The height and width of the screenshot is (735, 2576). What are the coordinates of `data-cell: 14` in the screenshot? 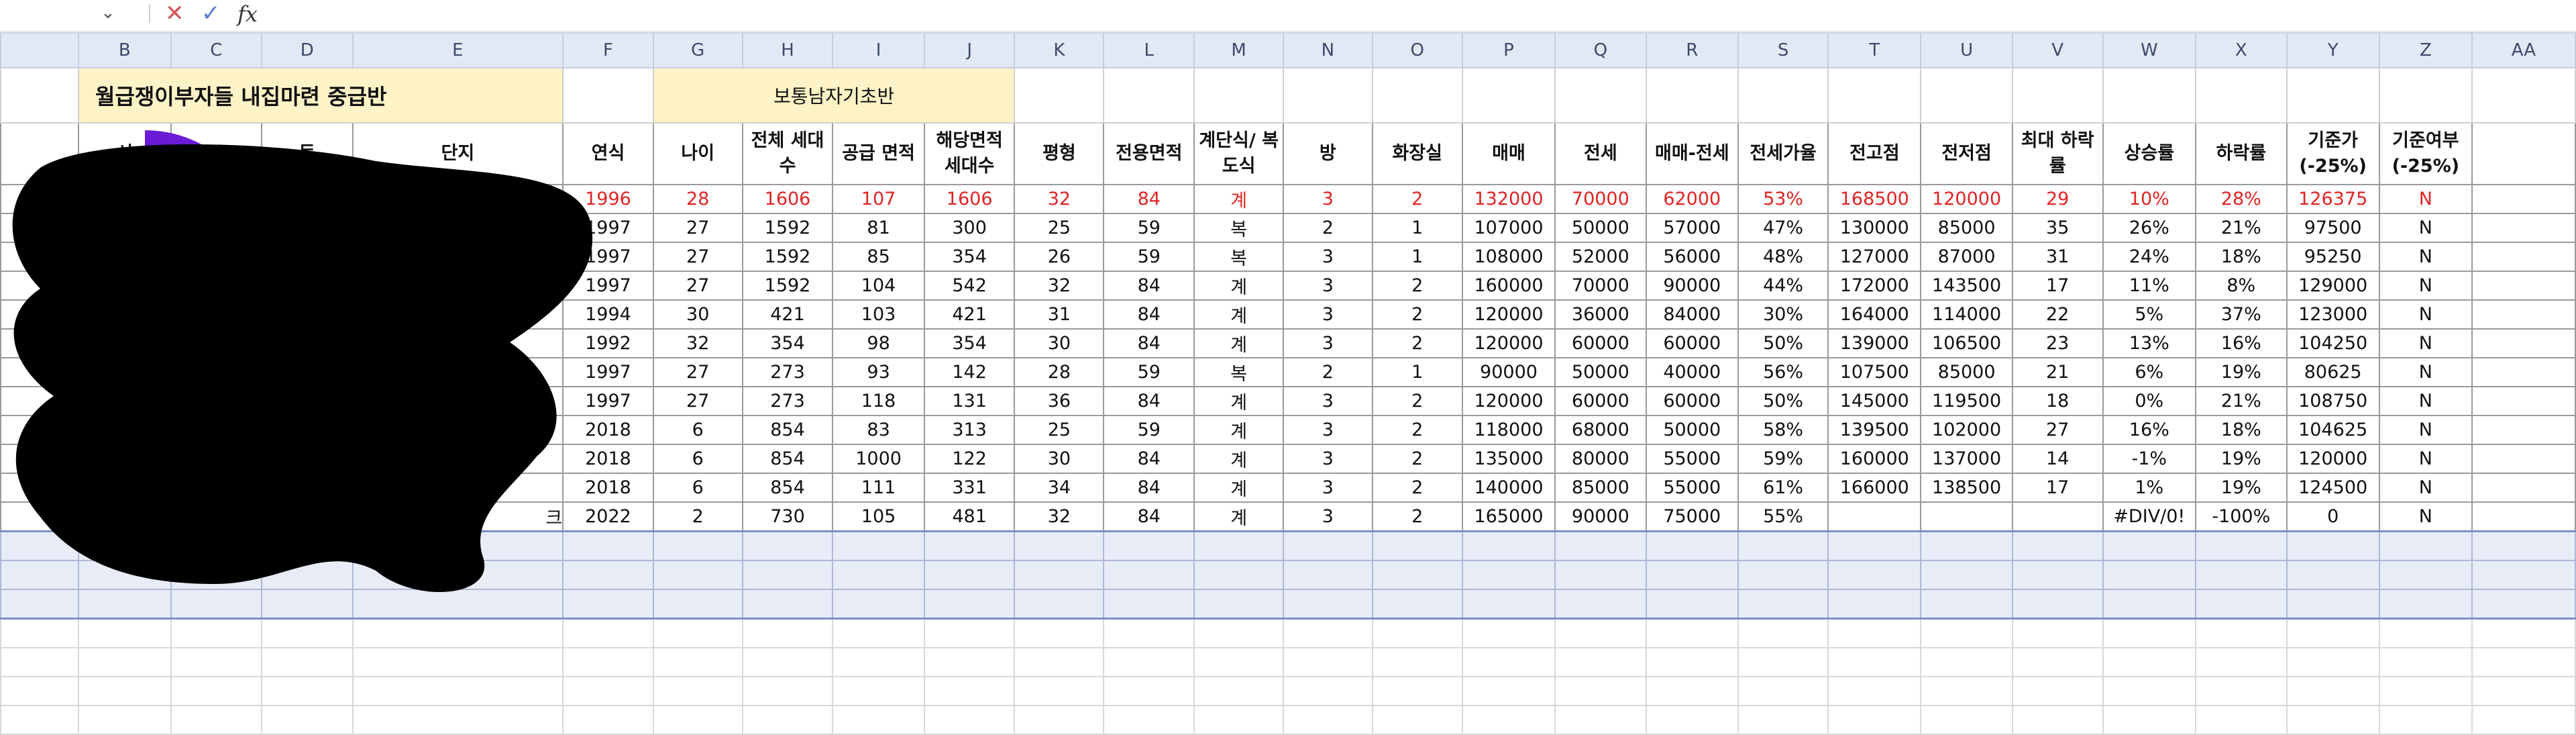 It's located at (2057, 459).